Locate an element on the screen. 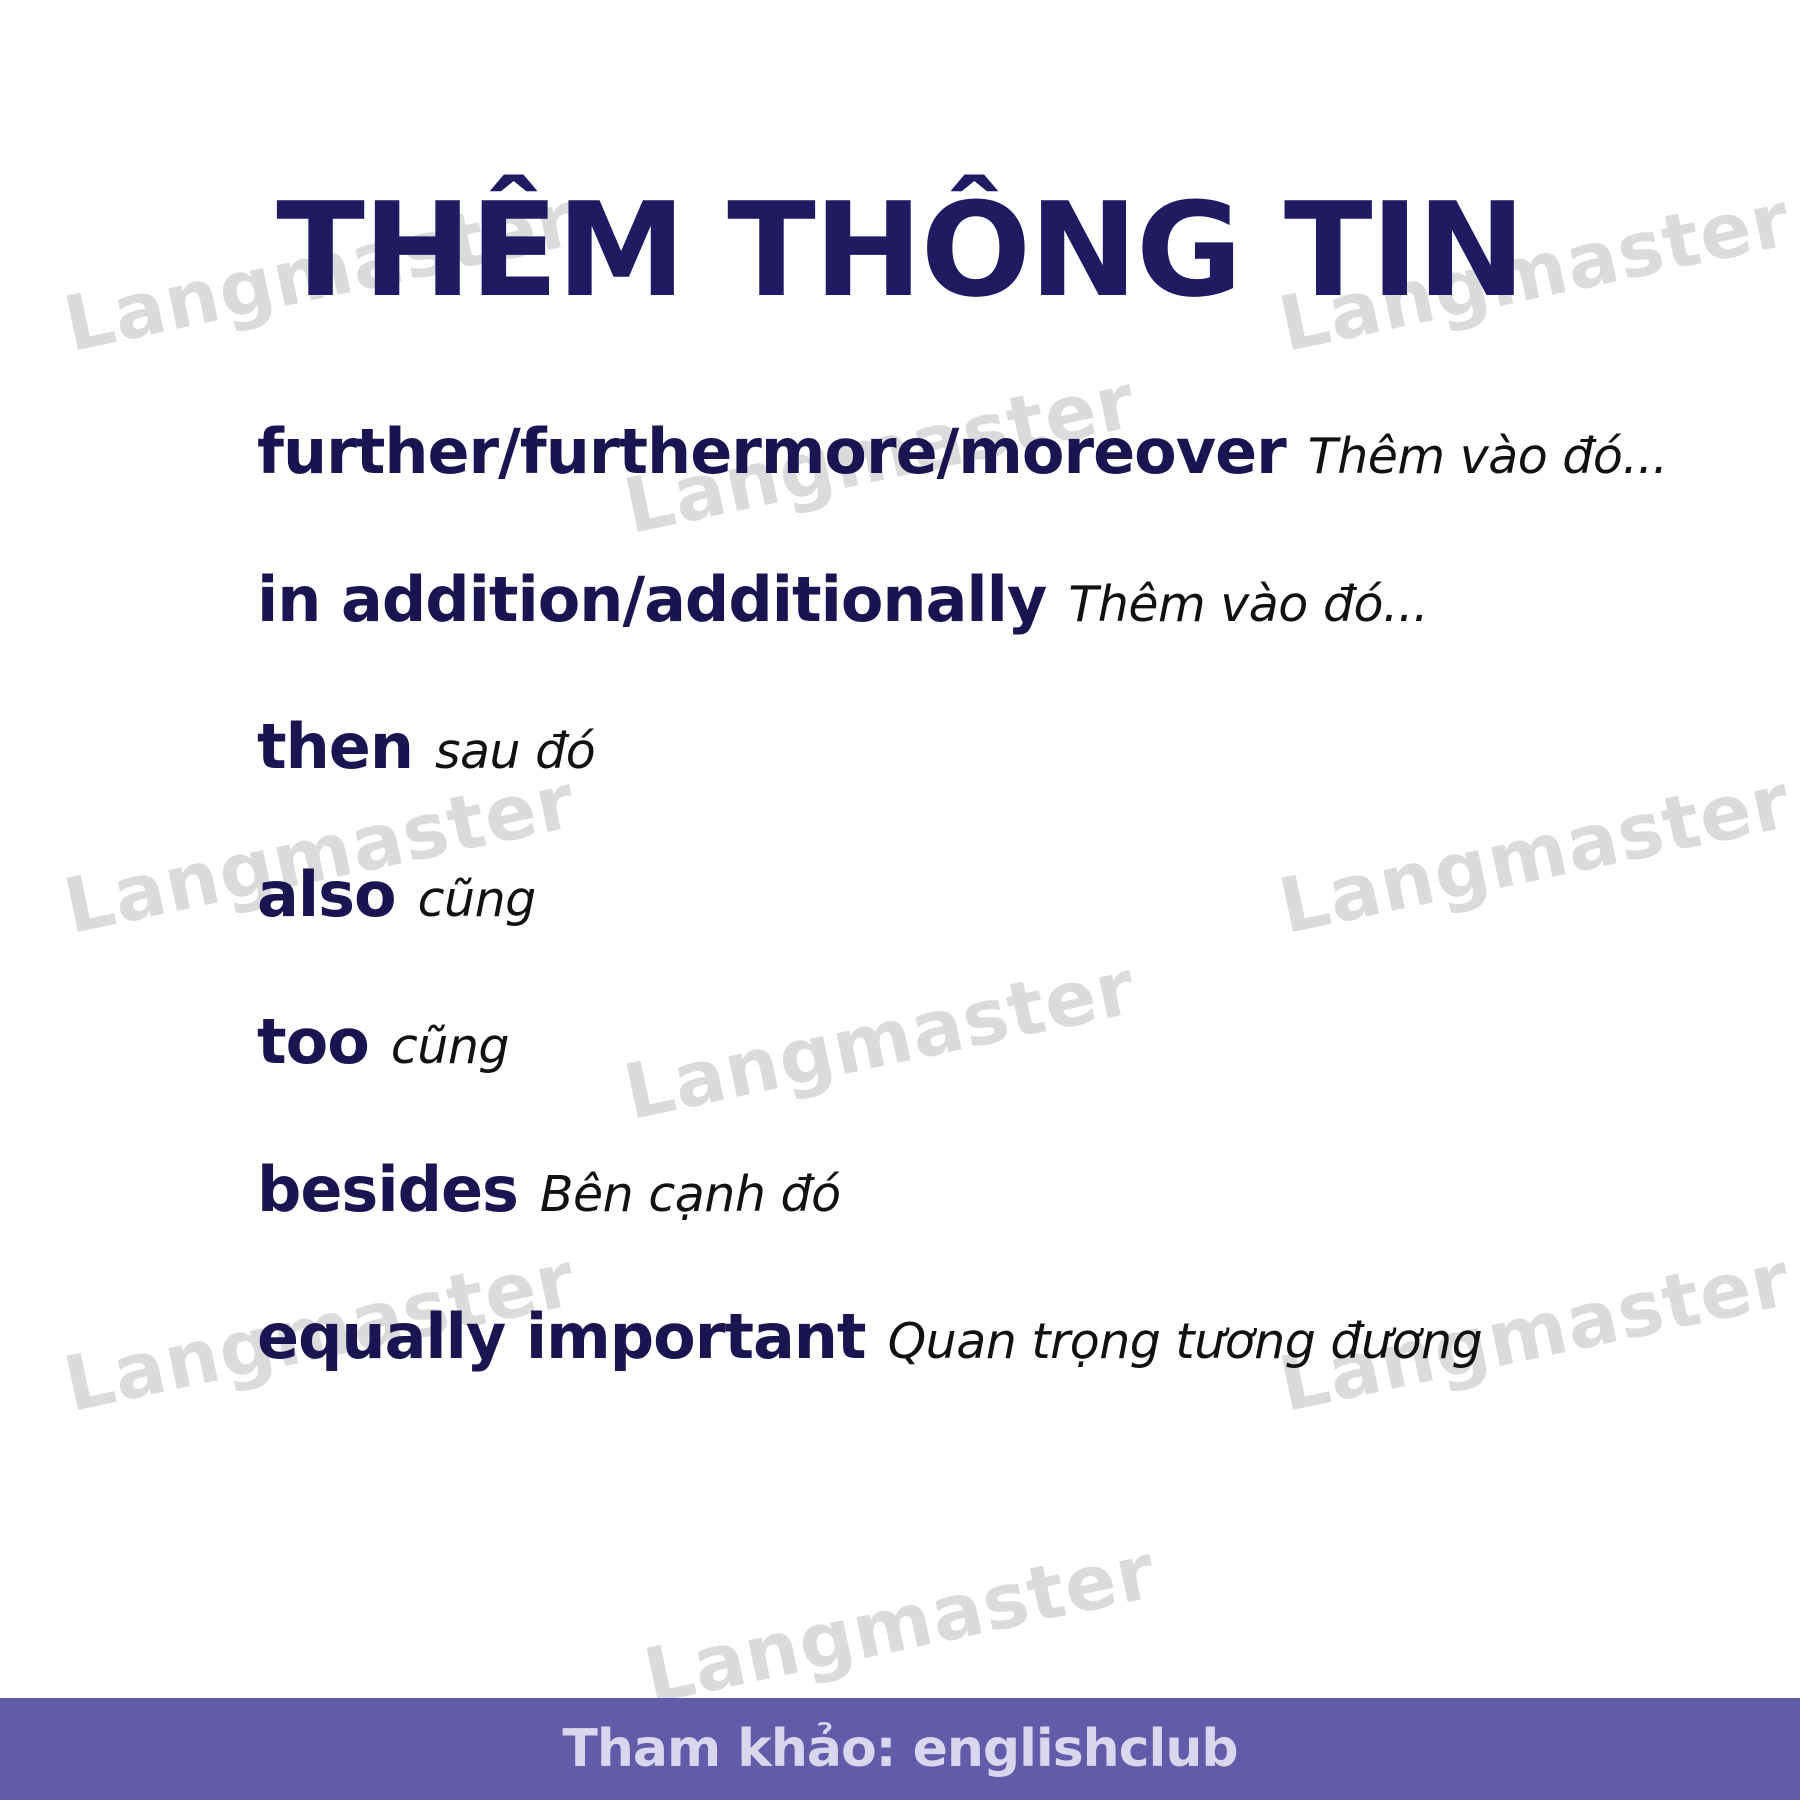 This screenshot has width=1800, height=1800. footer-bar: Tham khảo: englishclub is located at coordinates (900, 1749).